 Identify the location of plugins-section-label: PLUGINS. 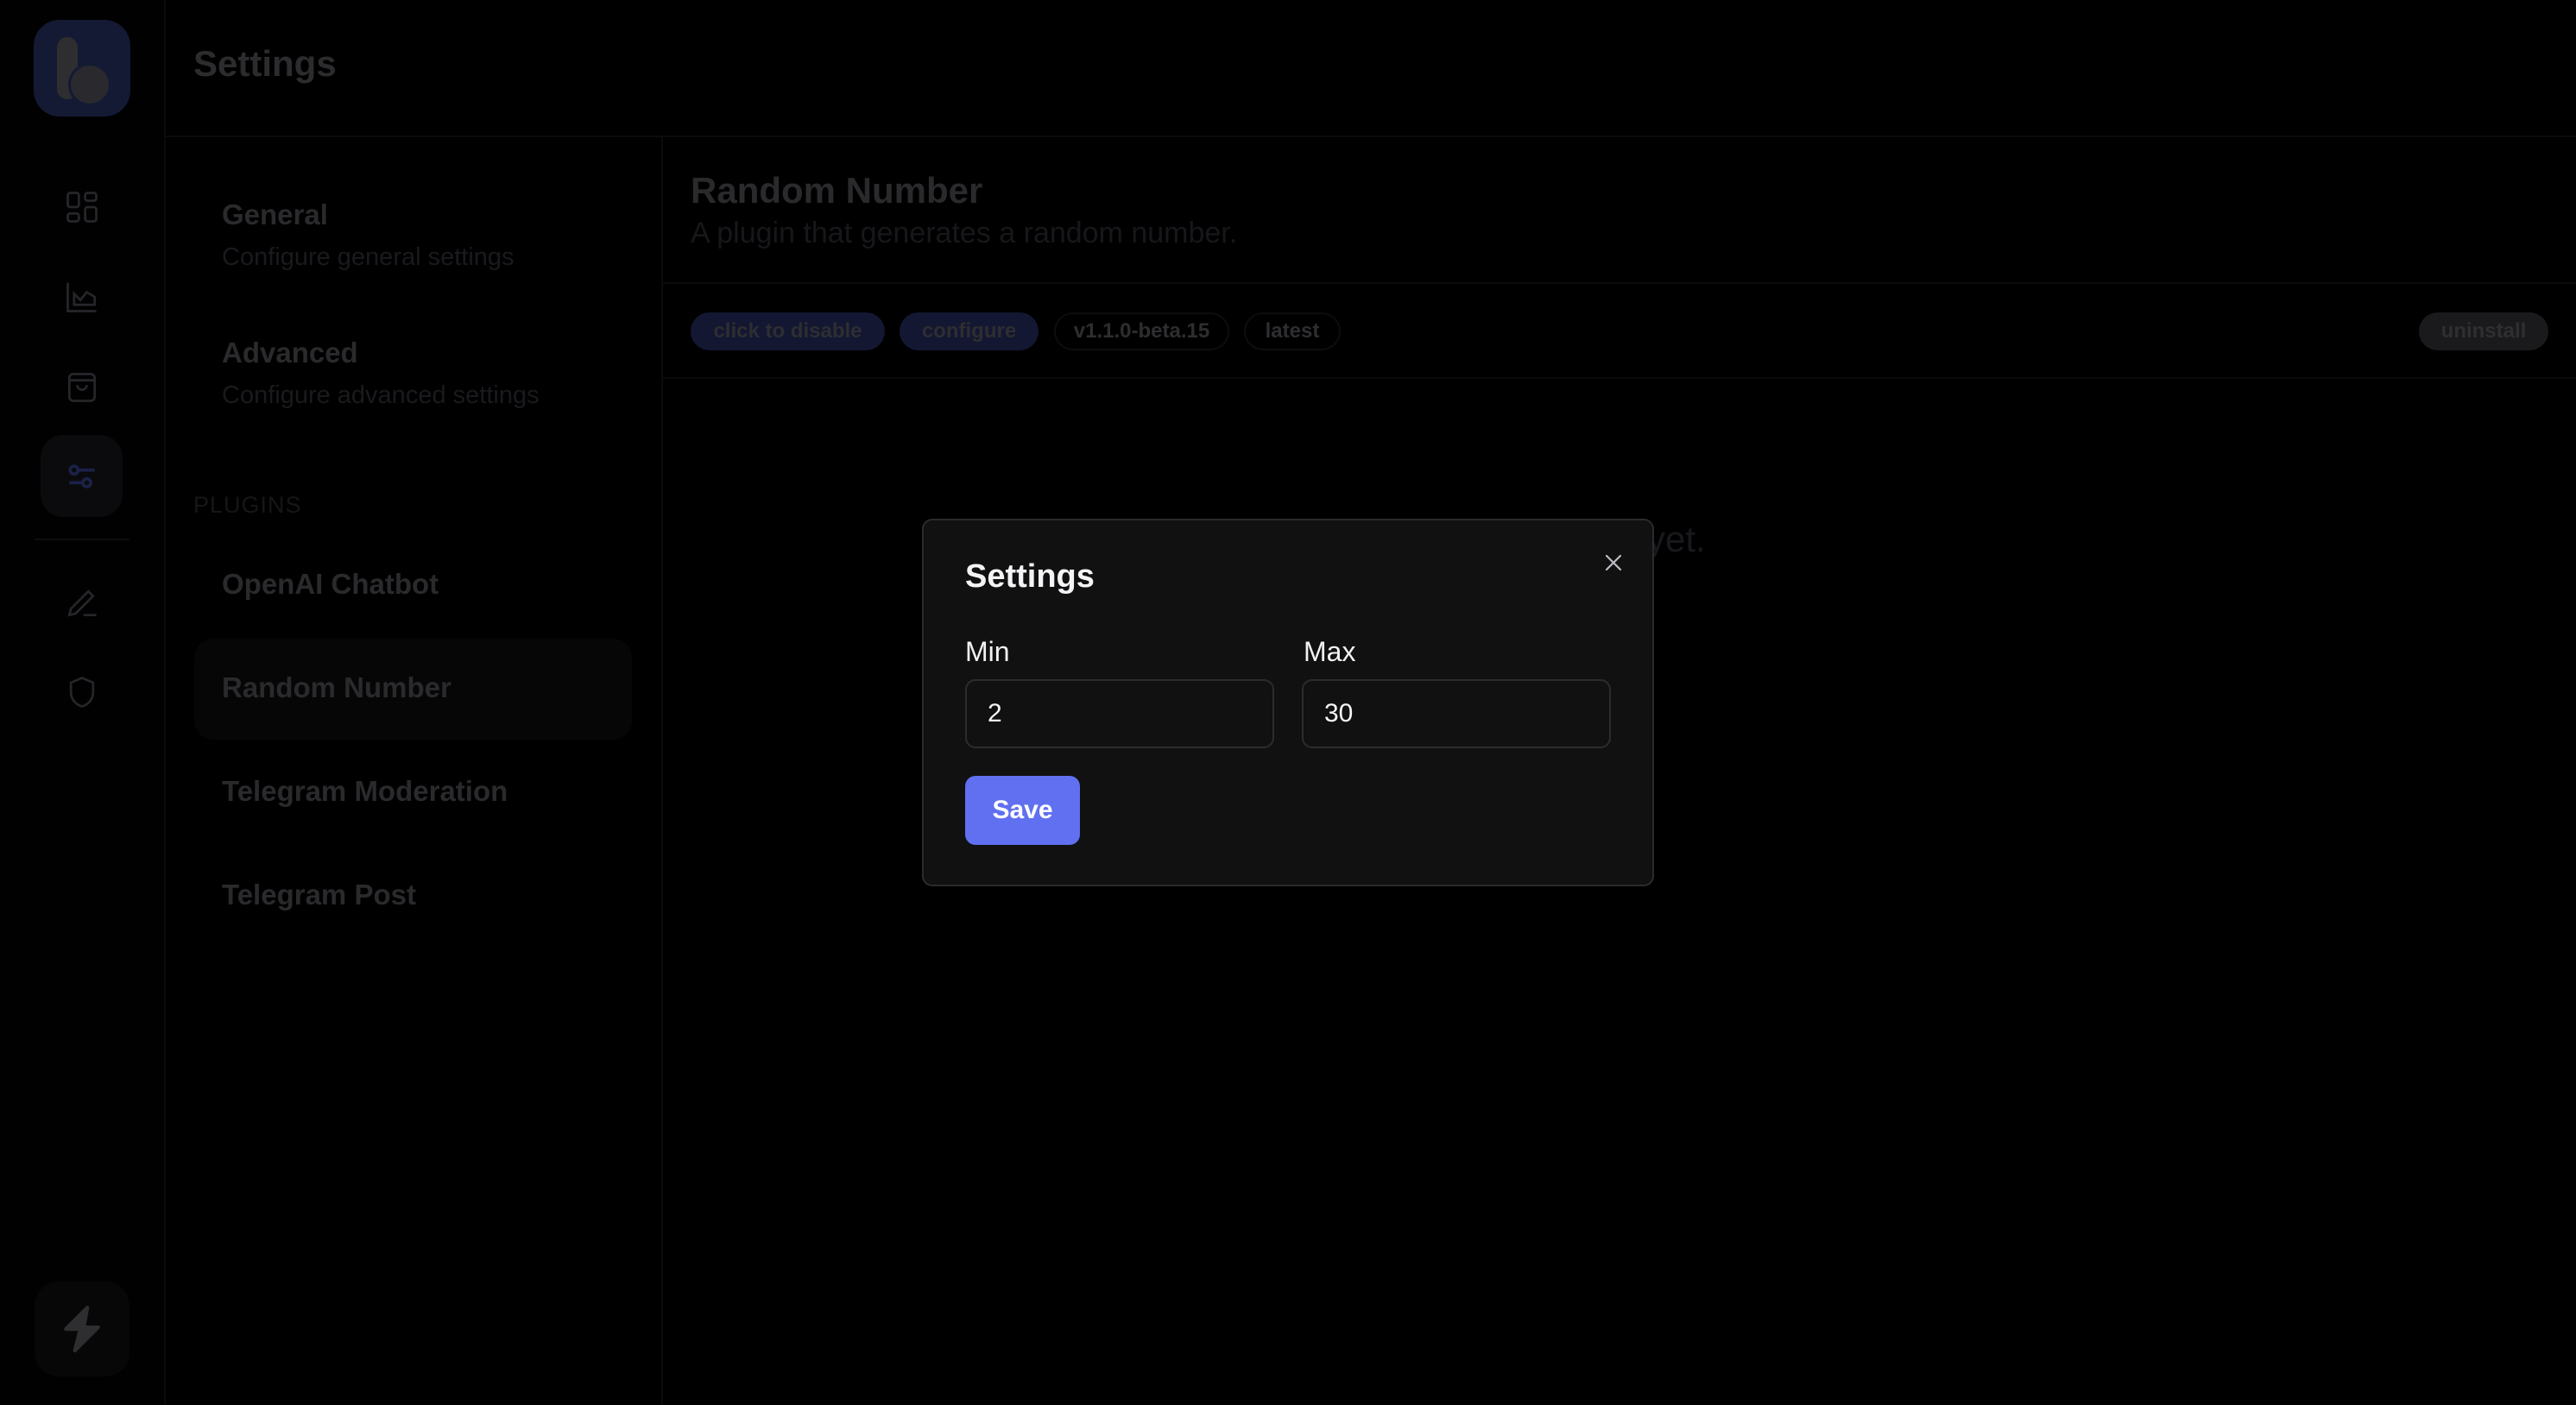
(247, 505).